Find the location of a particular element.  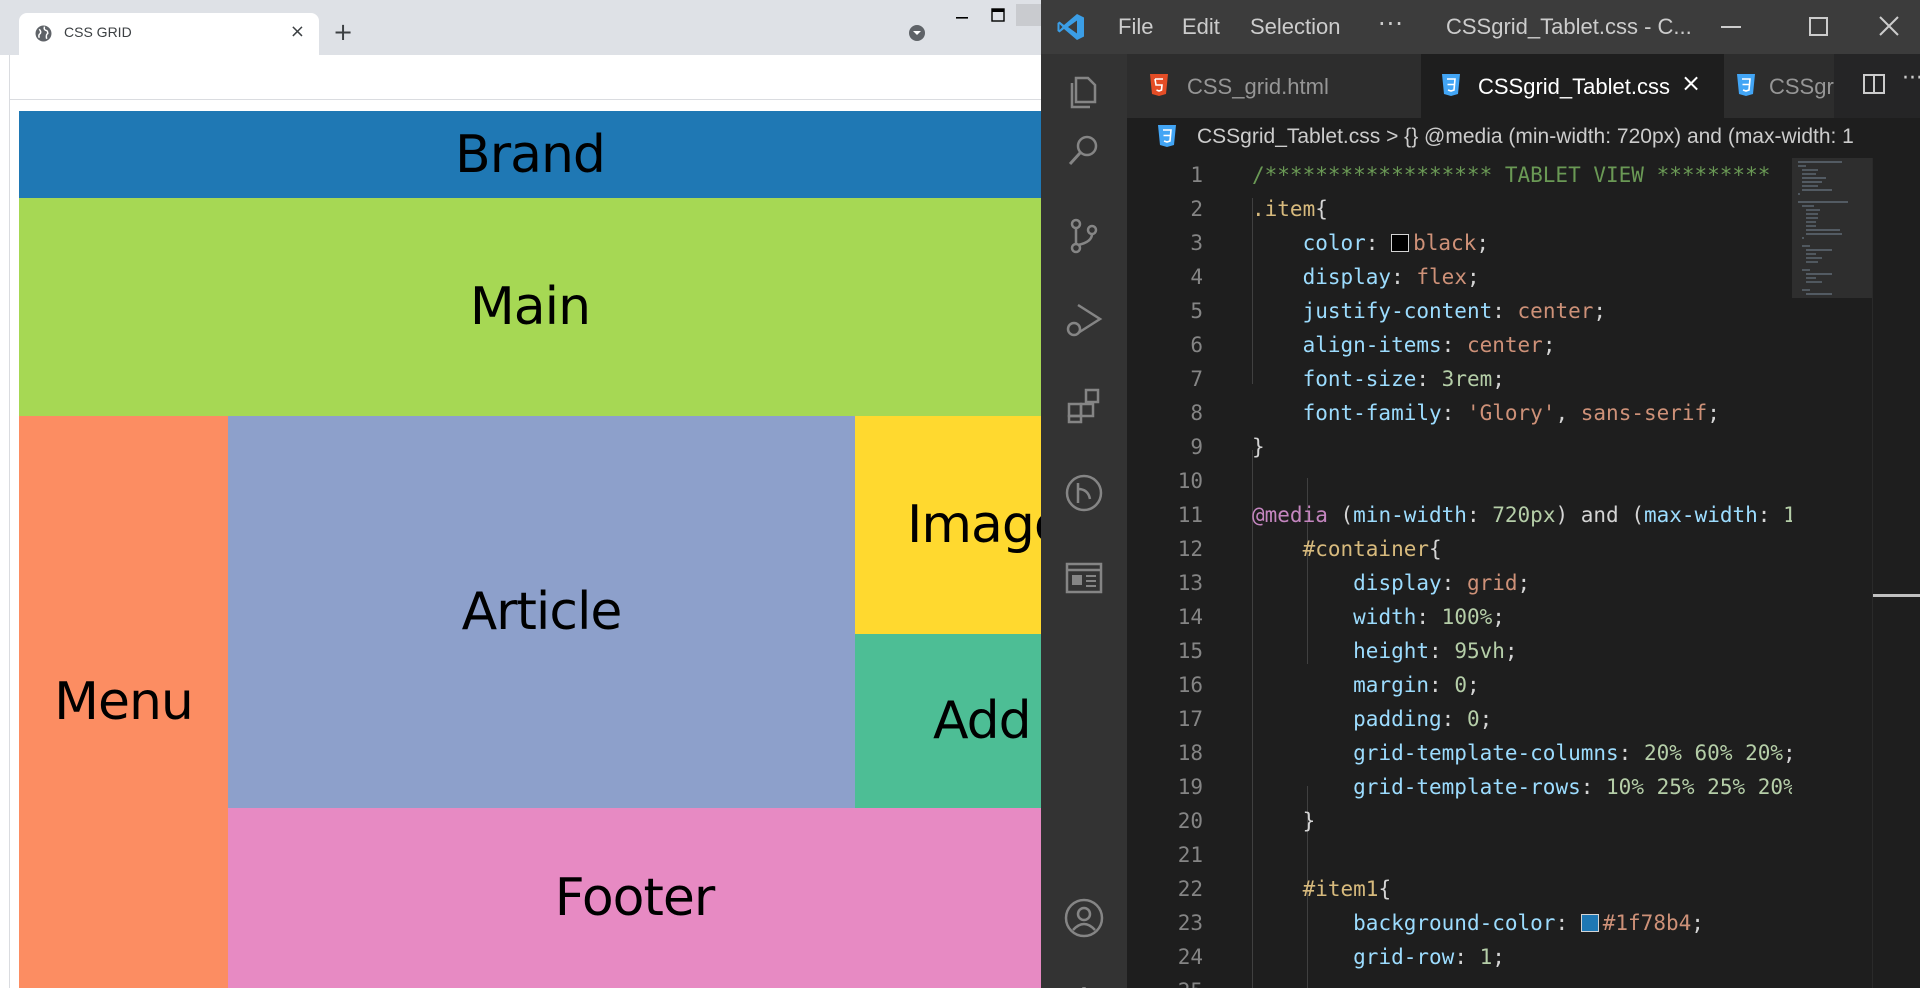

grid-item-image: Image is located at coordinates (948, 525).